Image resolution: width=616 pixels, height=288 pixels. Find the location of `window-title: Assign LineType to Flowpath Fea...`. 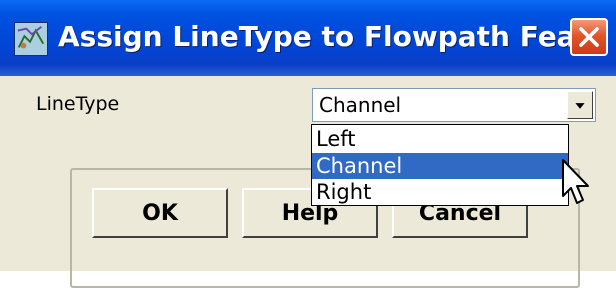

window-title: Assign LineType to Flowpath Fea... is located at coordinates (333, 36).